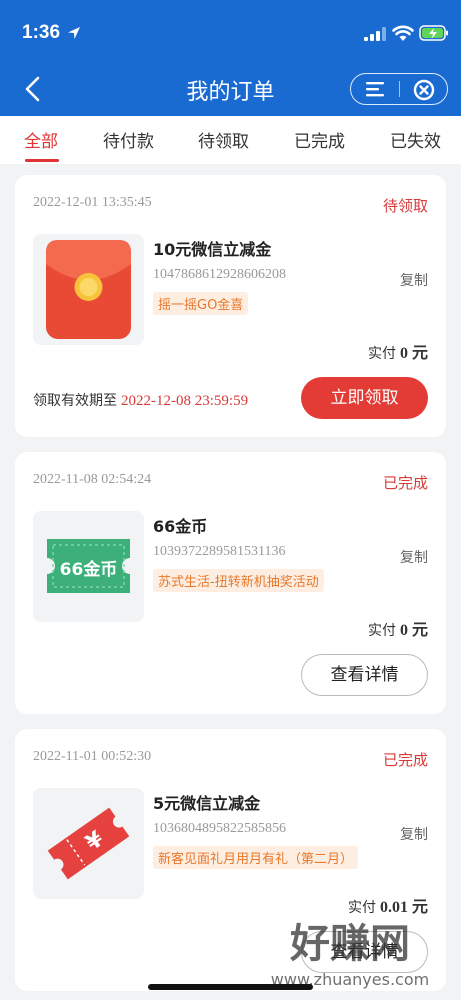 The height and width of the screenshot is (1000, 461). What do you see at coordinates (230, 987) in the screenshot?
I see `home-indicator` at bounding box center [230, 987].